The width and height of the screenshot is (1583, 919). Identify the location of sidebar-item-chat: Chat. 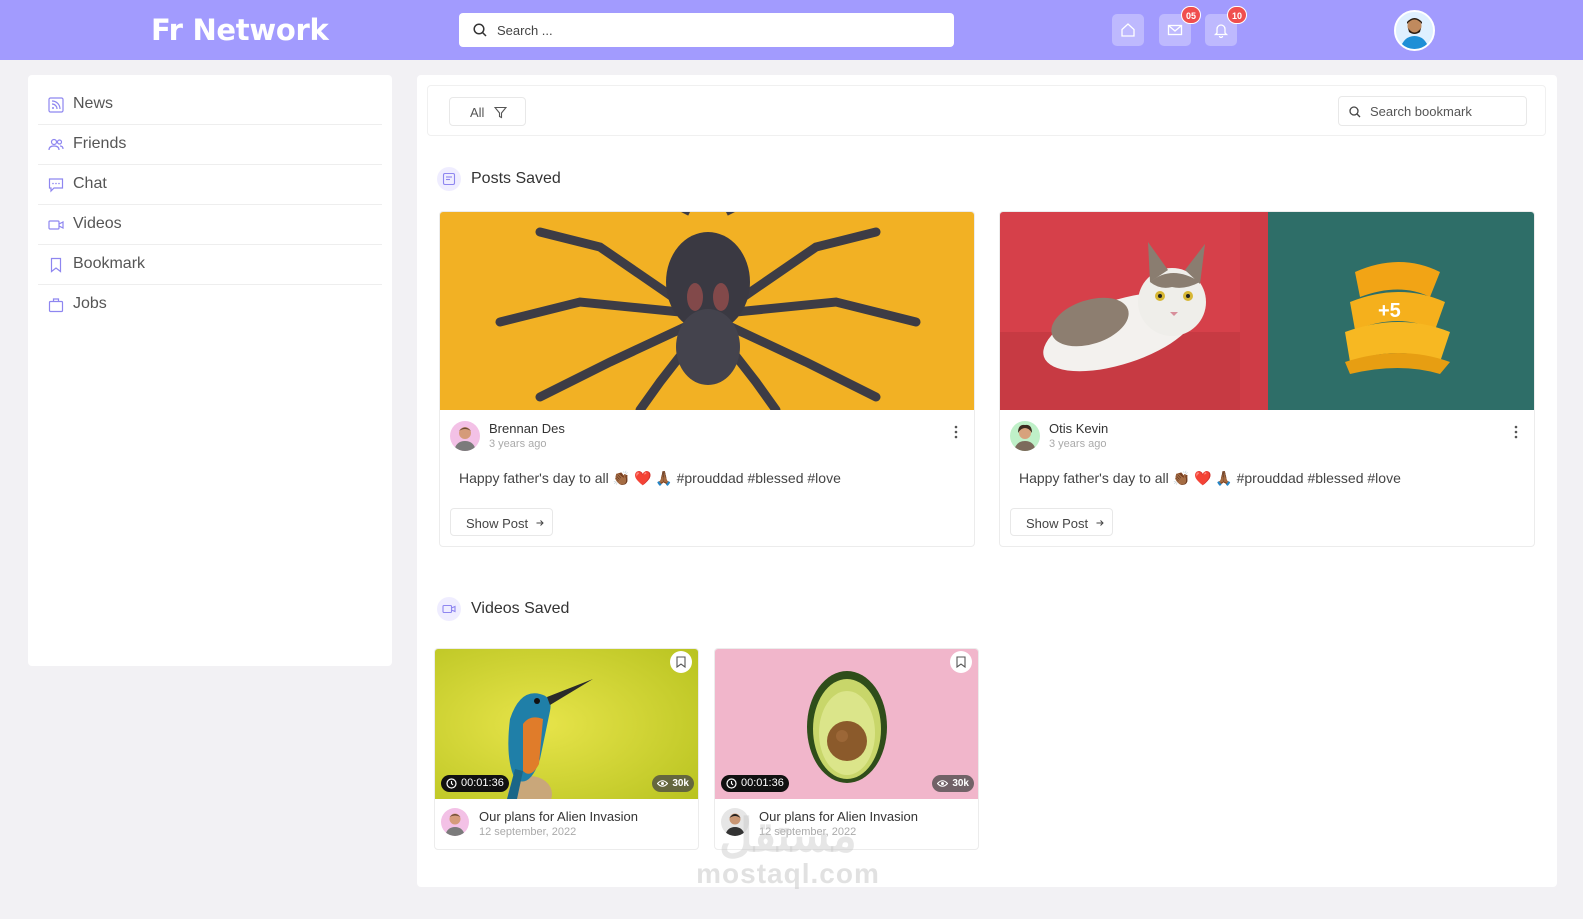
(210, 185).